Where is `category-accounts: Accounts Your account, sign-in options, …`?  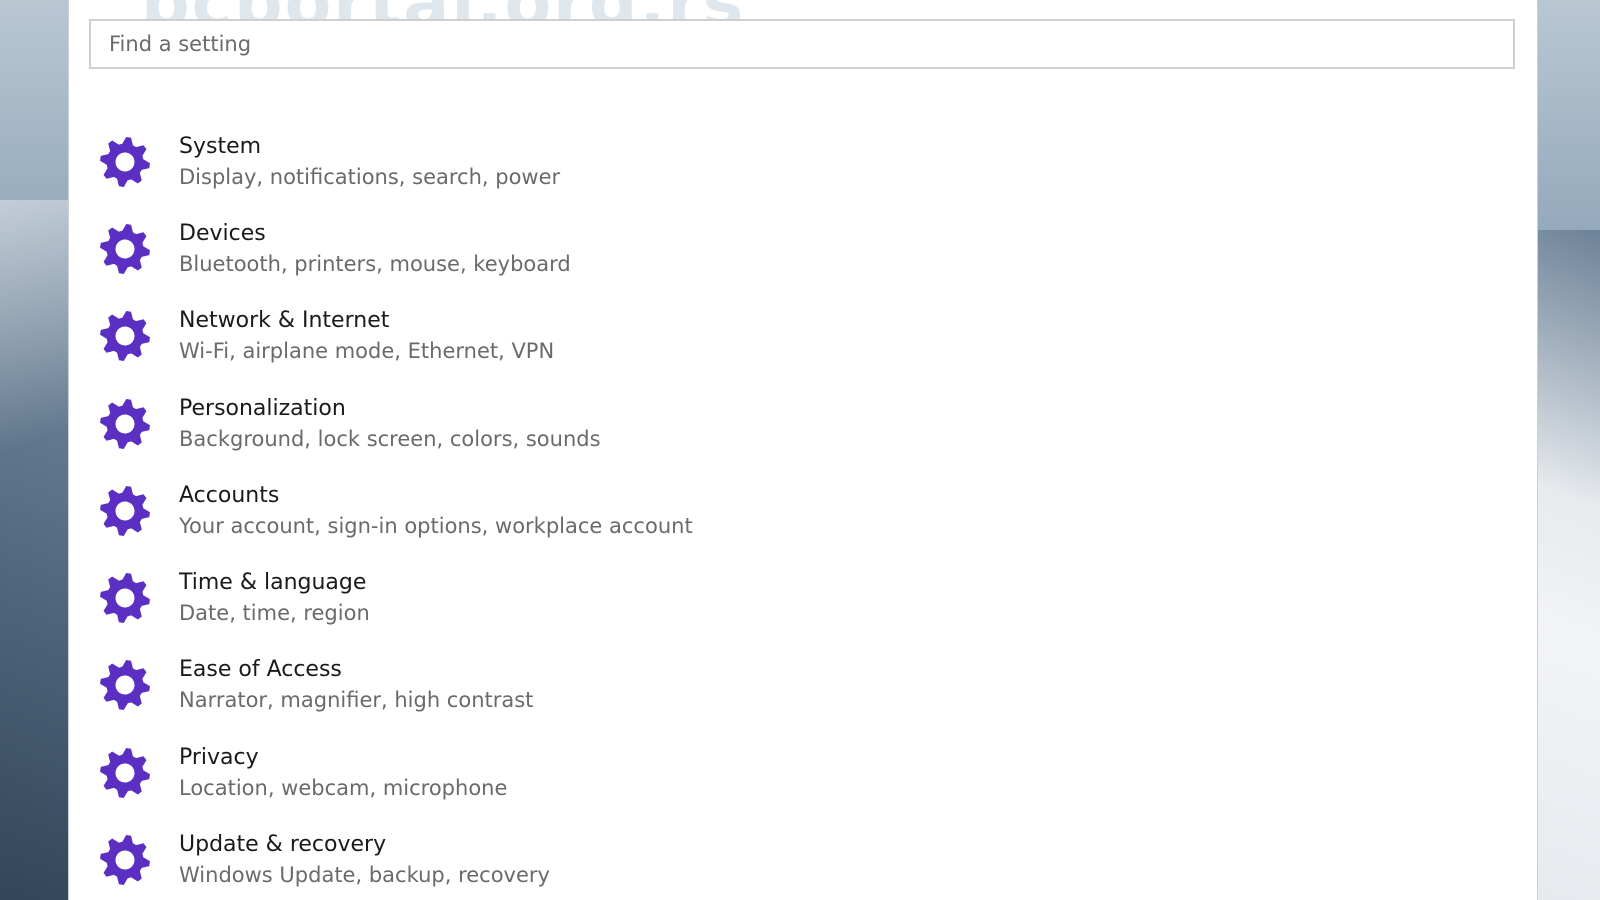
category-accounts: Accounts Your account, sign-in options, … is located at coordinates (547, 510).